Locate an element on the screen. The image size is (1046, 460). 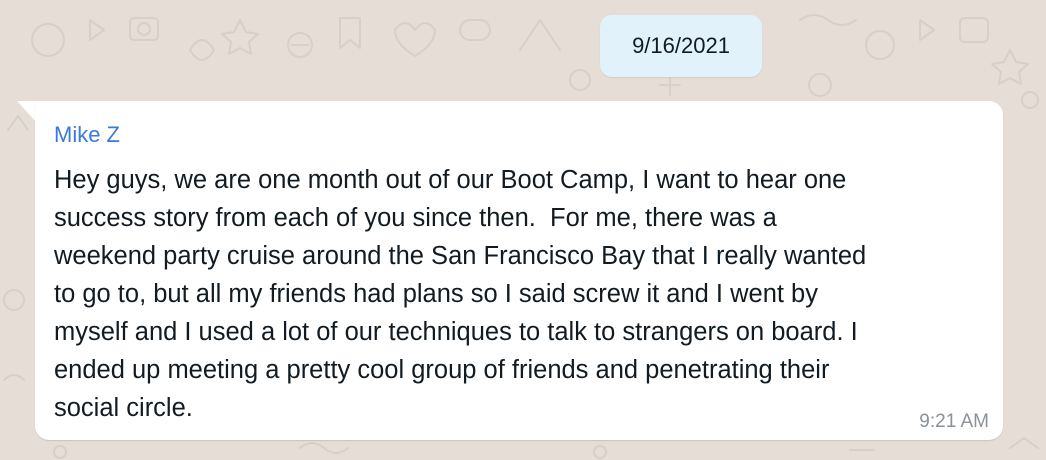
sender-name: Mike Z is located at coordinates (89, 135).